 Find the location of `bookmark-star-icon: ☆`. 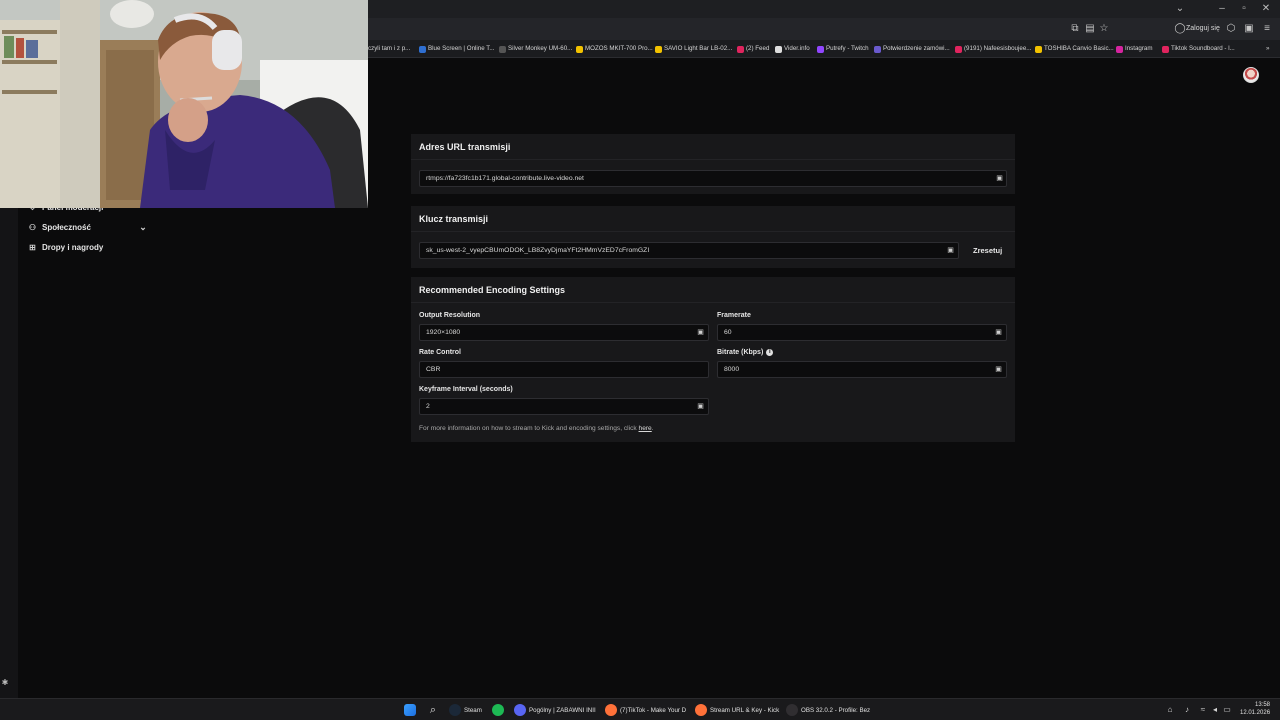

bookmark-star-icon: ☆ is located at coordinates (1104, 29).